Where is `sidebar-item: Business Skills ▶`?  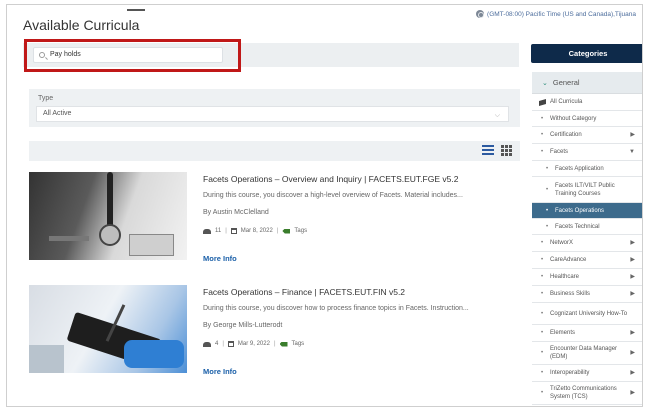 sidebar-item: Business Skills ▶ is located at coordinates (587, 294).